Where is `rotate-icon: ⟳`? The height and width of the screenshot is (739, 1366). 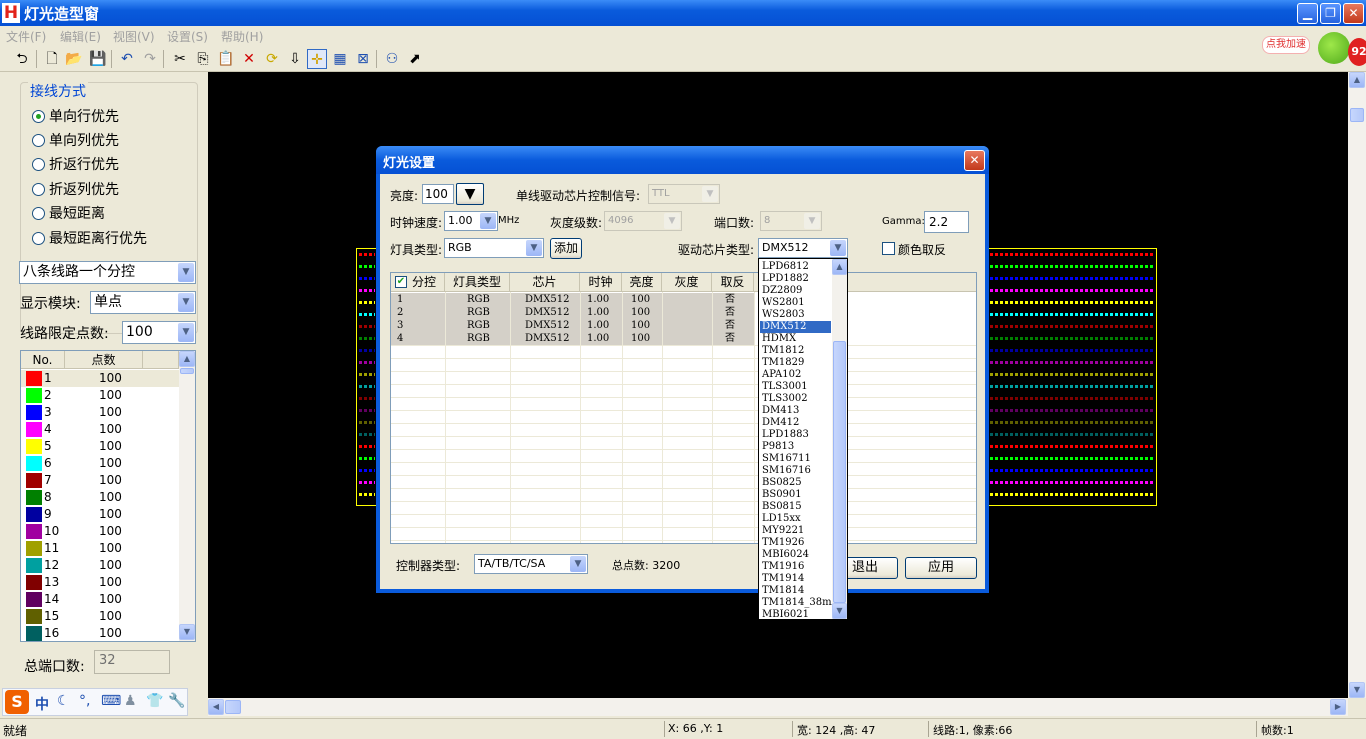 rotate-icon: ⟳ is located at coordinates (272, 59).